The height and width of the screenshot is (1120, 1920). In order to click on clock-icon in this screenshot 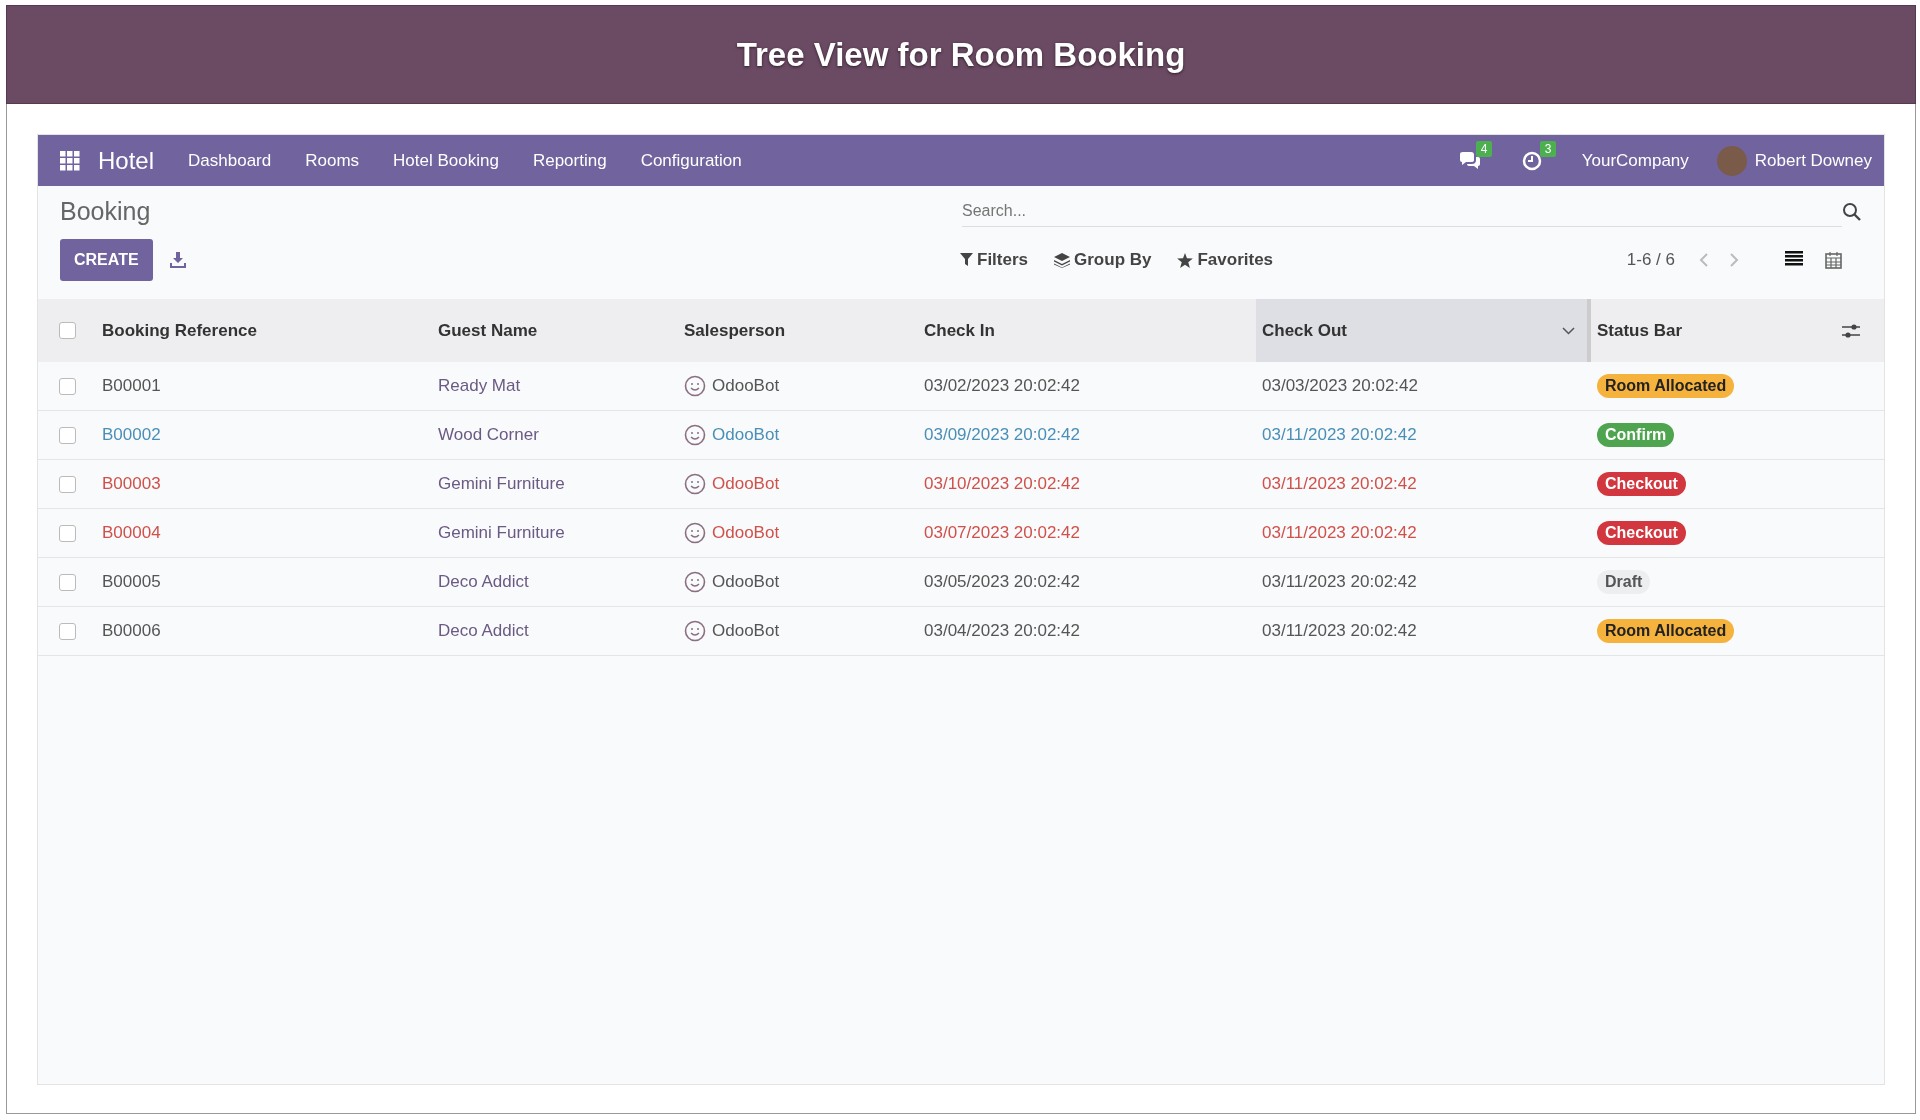, I will do `click(1531, 160)`.